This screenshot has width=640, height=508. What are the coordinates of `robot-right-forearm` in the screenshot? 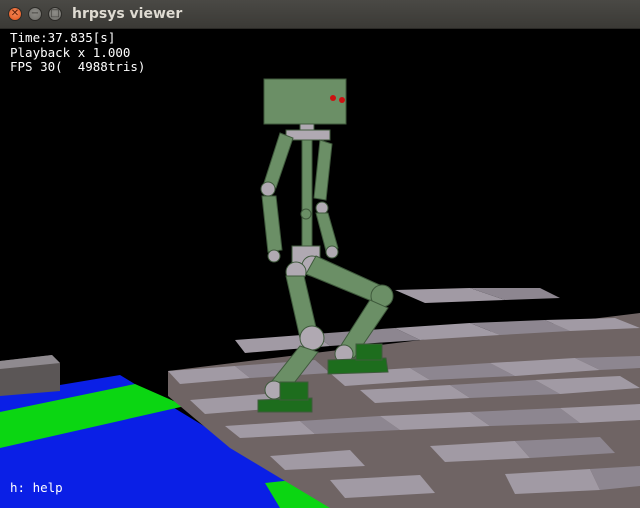 It's located at (327, 232).